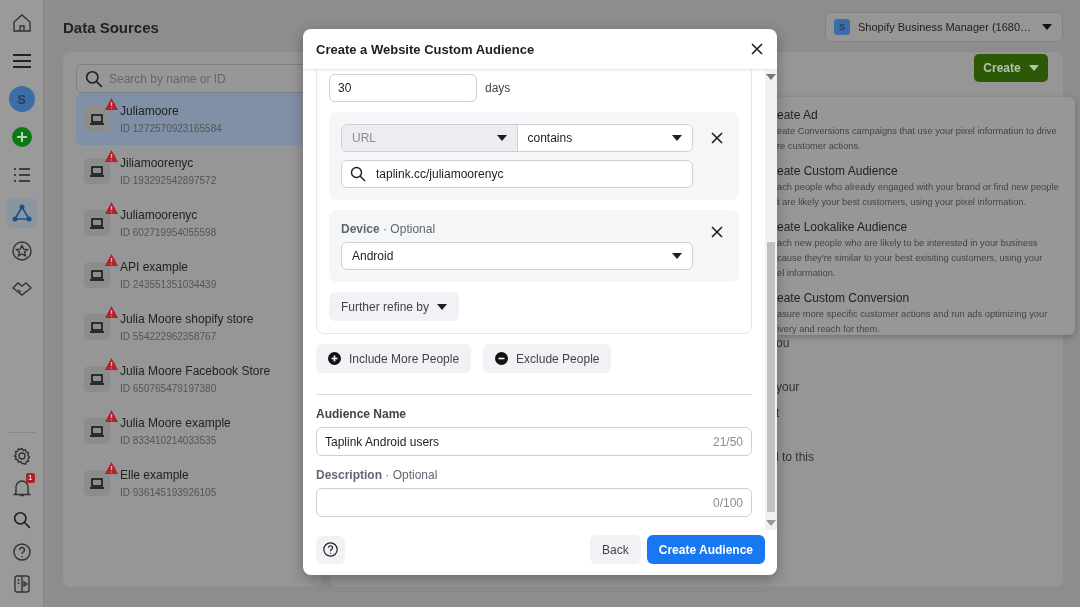 The image size is (1080, 607). What do you see at coordinates (189, 327) in the screenshot?
I see `data-source-item: Julia Moore shopify store ID 554222962358767` at bounding box center [189, 327].